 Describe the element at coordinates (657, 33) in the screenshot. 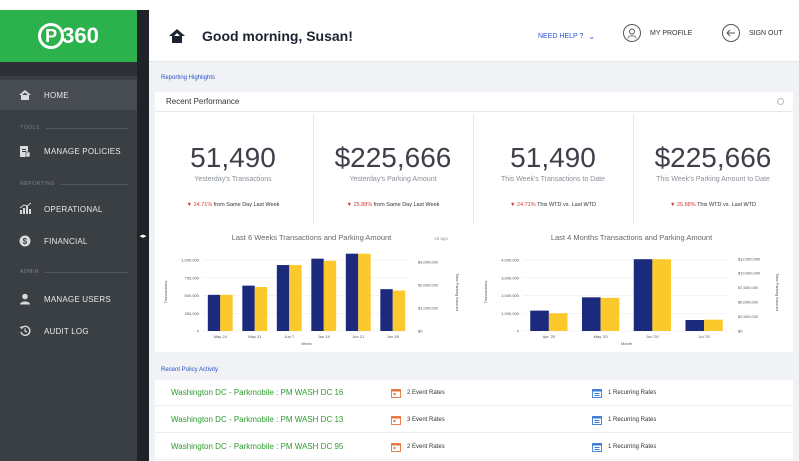

I see `my-profile-button: MY PROFILE` at that location.